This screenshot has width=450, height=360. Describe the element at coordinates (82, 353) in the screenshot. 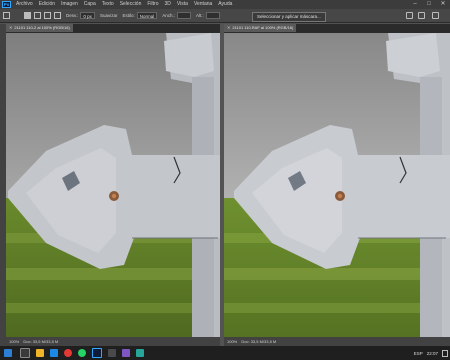

I see `whatsapp-icon` at that location.